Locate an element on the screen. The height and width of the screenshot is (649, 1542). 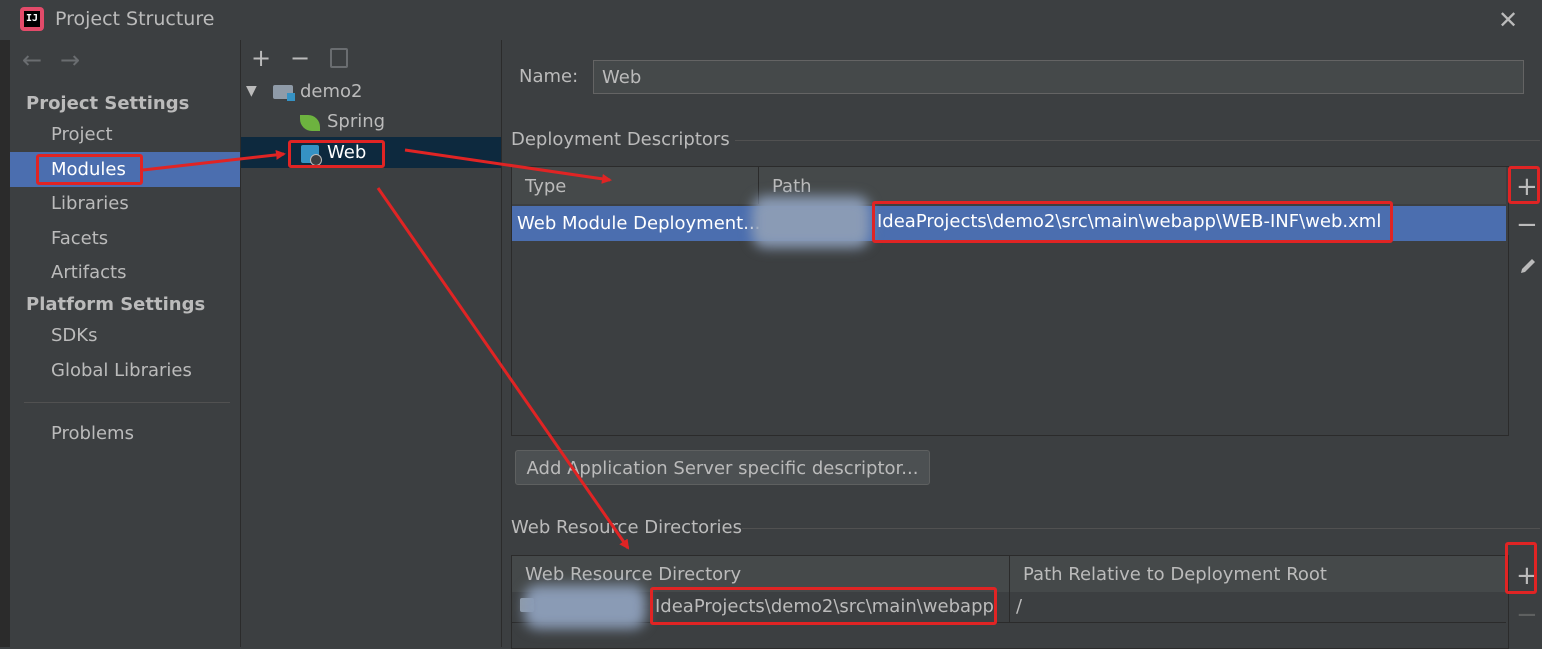
arrow-modules-to-web is located at coordinates (214, 160).